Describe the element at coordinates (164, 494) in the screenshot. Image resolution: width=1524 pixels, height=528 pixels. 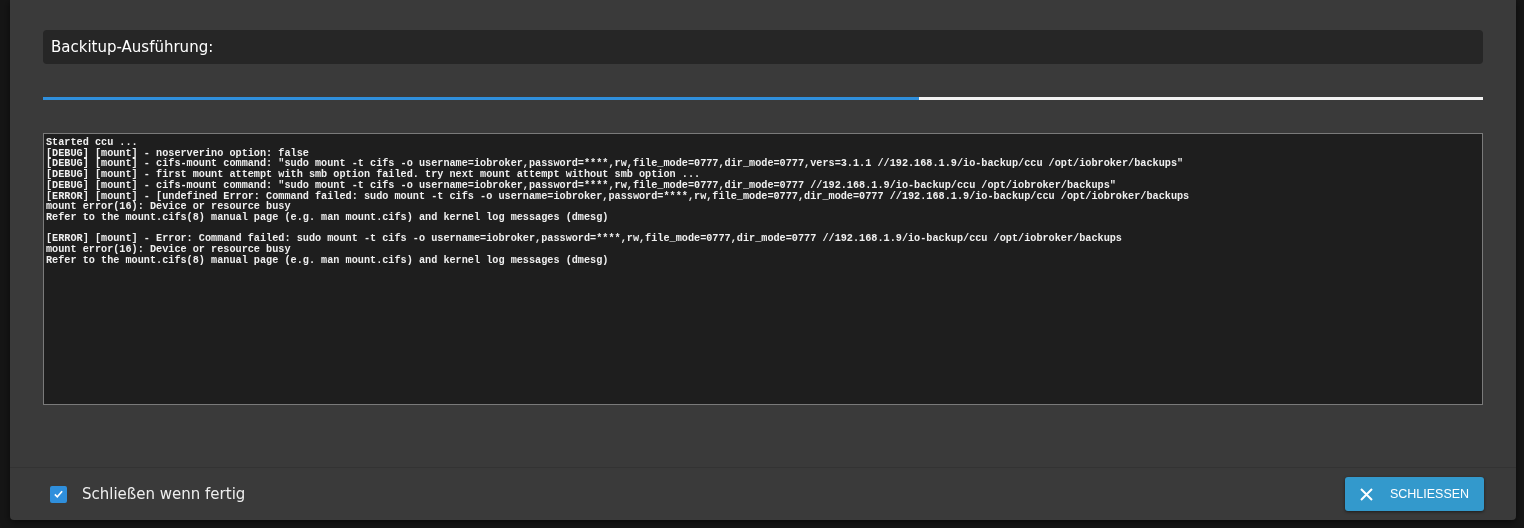
I see `checkbox-label: Schließen wenn fertig` at that location.